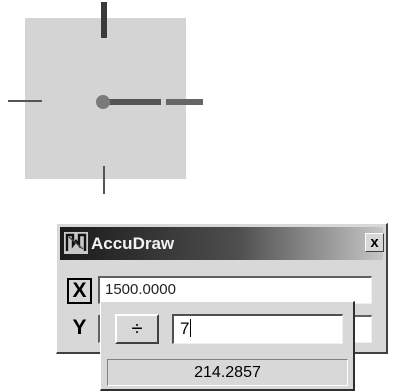  I want to click on x-axis-dash, so click(184, 102).